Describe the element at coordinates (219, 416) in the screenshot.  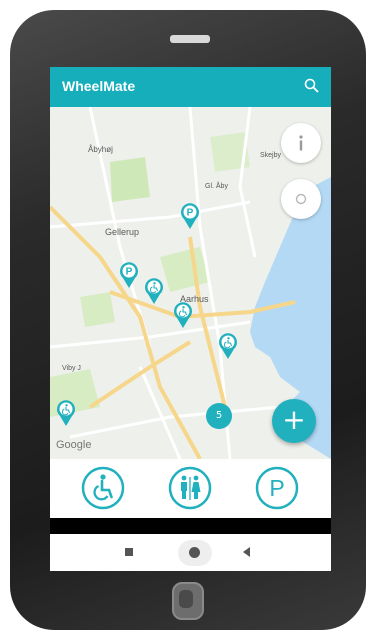
I see `cluster-marker: 5` at that location.